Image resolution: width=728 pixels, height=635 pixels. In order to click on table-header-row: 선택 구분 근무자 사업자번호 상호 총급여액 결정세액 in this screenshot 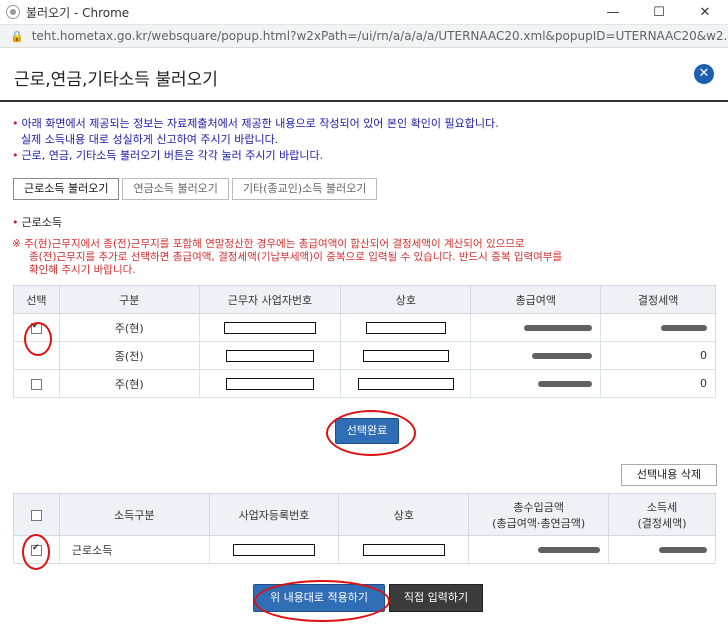, I will do `click(364, 299)`.